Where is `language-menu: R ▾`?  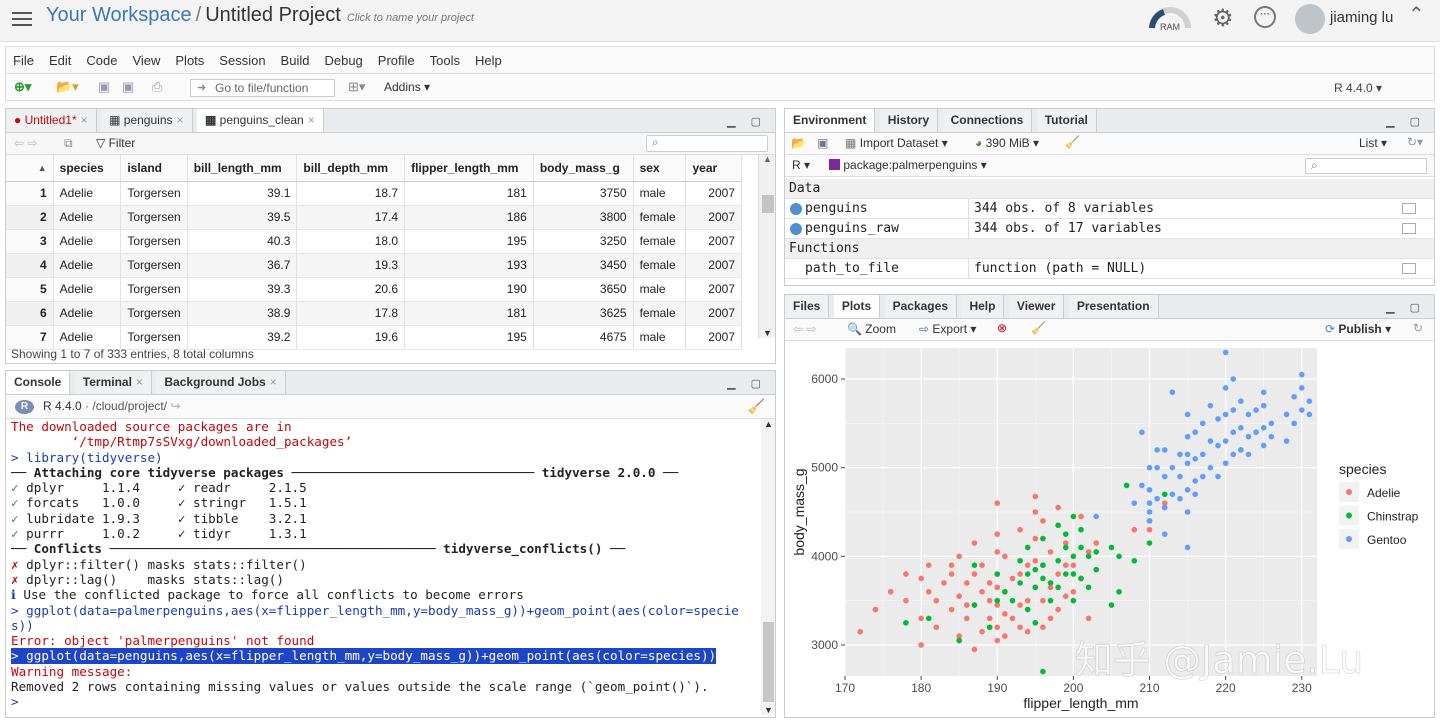
language-menu: R ▾ is located at coordinates (801, 165).